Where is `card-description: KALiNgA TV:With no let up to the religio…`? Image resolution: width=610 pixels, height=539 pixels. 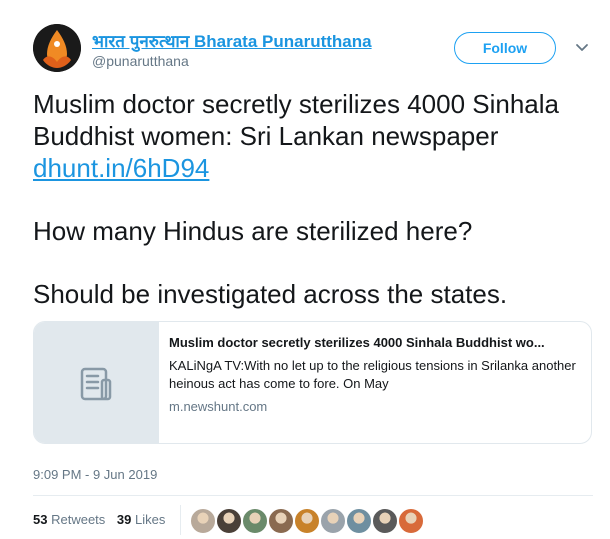
card-description: KALiNgA TV:With no let up to the religio… is located at coordinates (372, 374).